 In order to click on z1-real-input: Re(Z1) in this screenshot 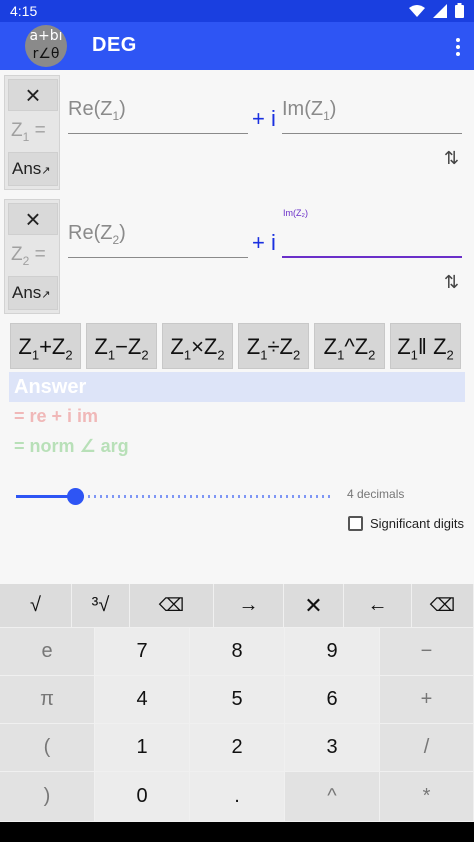, I will do `click(158, 116)`.